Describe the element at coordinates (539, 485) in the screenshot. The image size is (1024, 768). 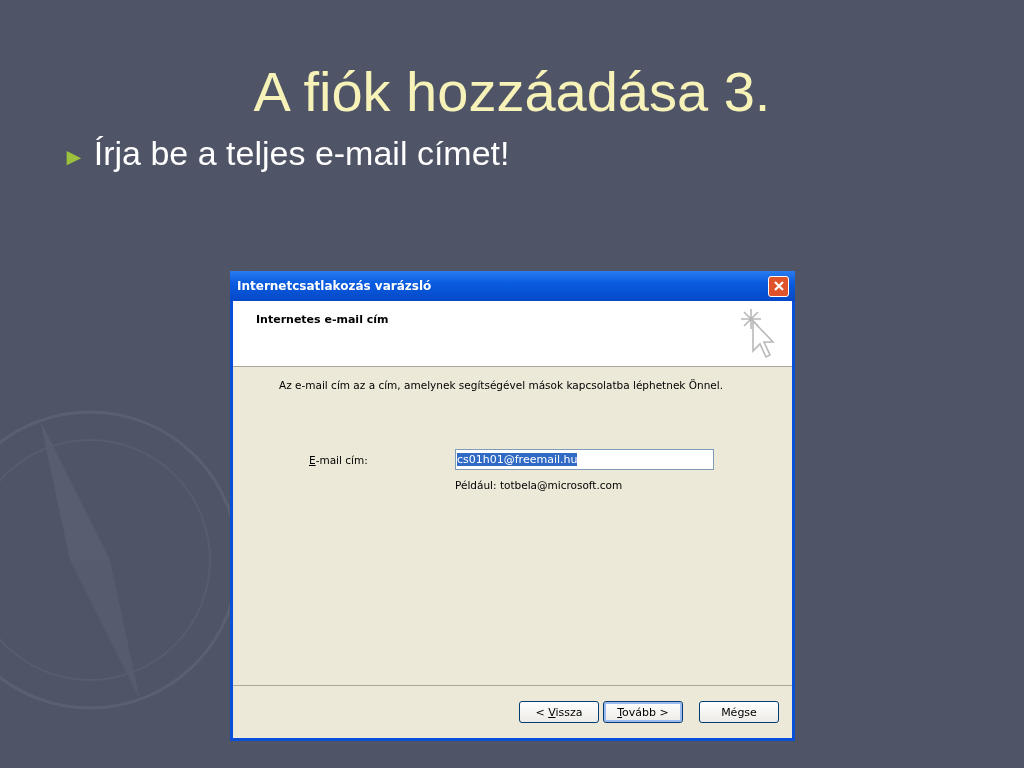
I see `example-text: Például: totbela@microsoft.com` at that location.